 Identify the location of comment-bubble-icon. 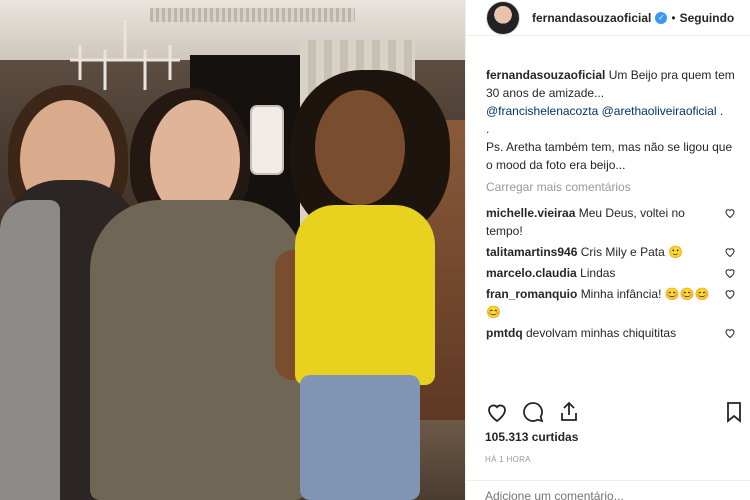
(533, 412).